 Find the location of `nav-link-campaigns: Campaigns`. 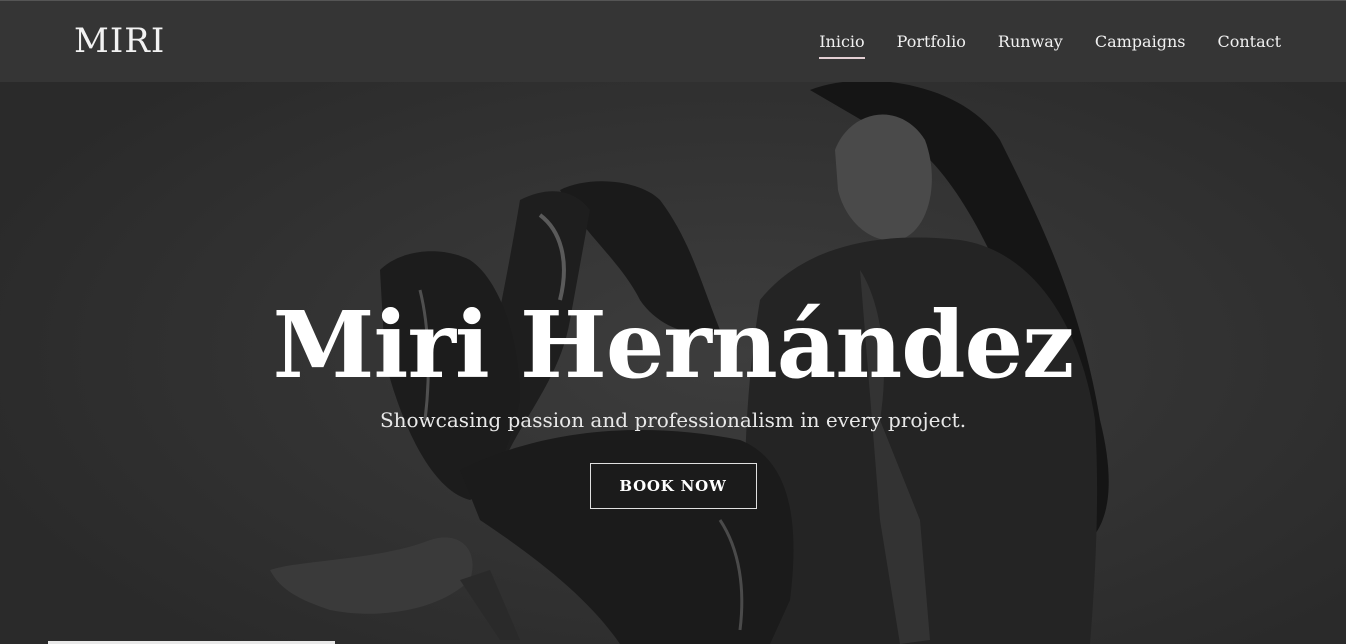

nav-link-campaigns: Campaigns is located at coordinates (1140, 44).